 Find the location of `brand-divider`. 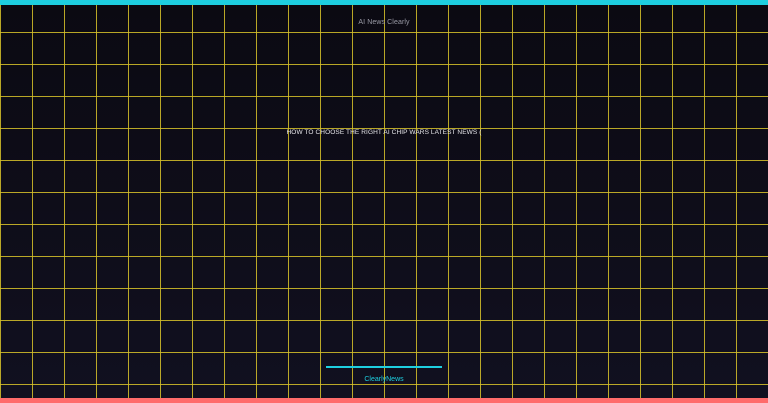

brand-divider is located at coordinates (384, 367).